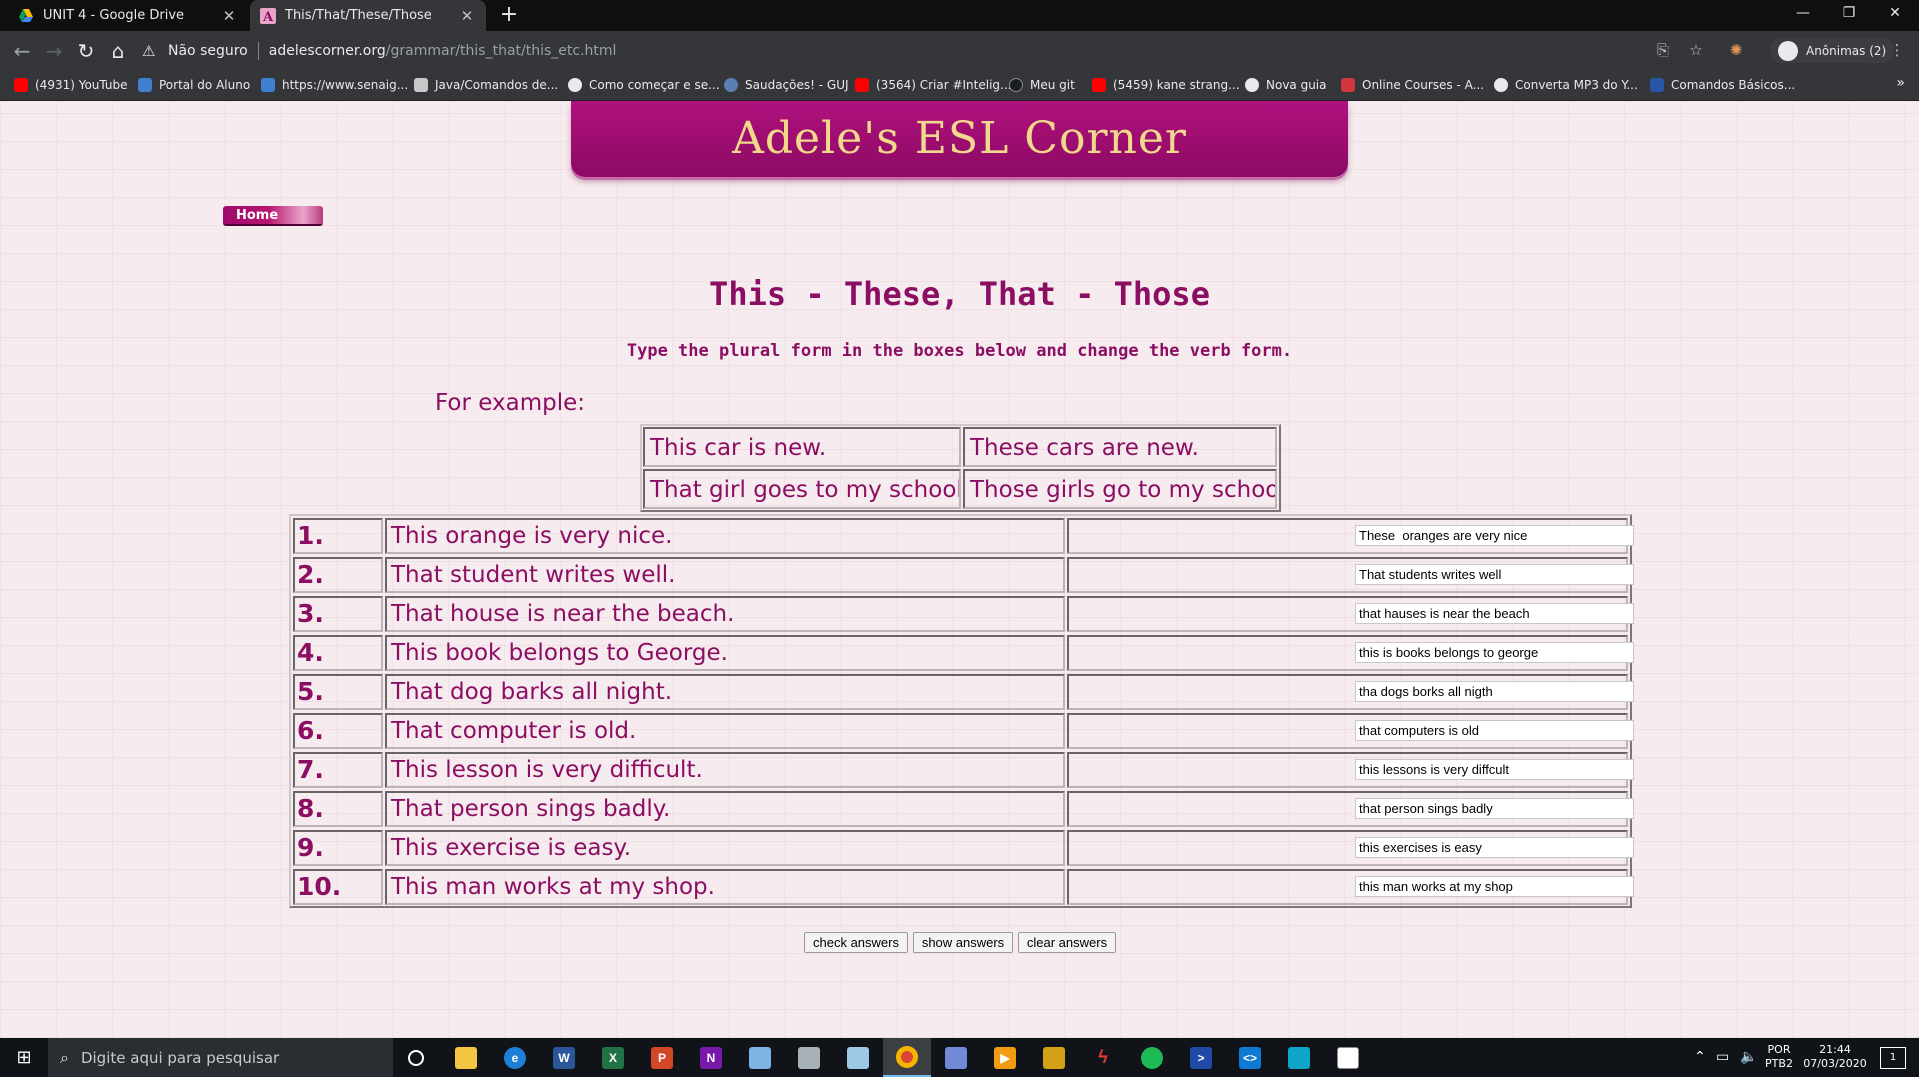 This screenshot has height=1077, width=1919. What do you see at coordinates (662, 1057) in the screenshot?
I see `powerpoint-icon: P` at bounding box center [662, 1057].